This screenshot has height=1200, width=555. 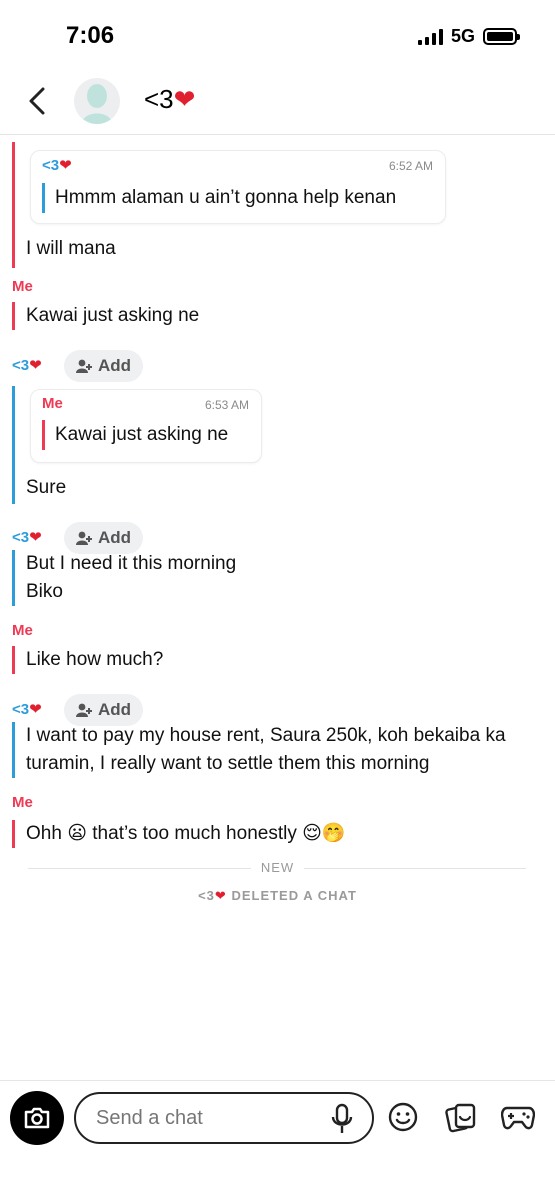 I want to click on quoted-time: 6:52 AM, so click(x=410, y=166).